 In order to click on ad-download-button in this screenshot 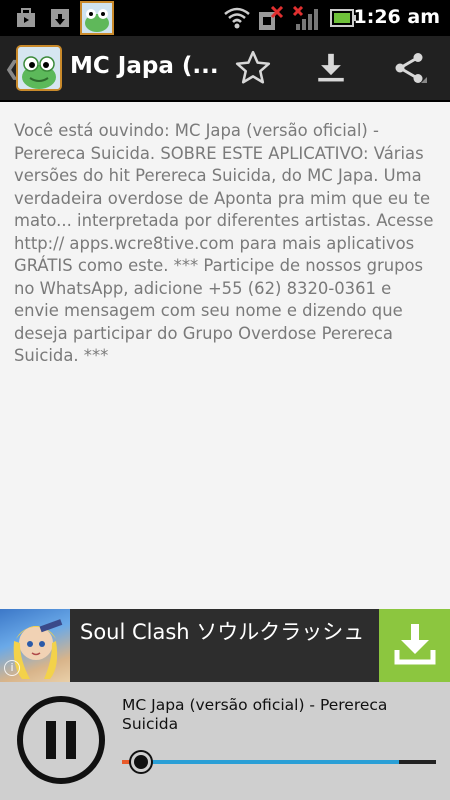, I will do `click(414, 645)`.